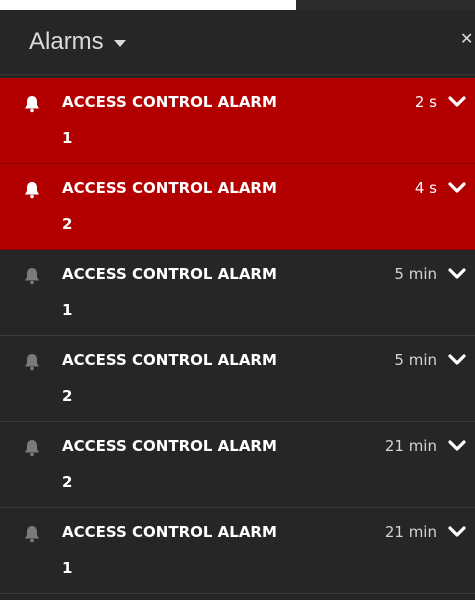  Describe the element at coordinates (66, 41) in the screenshot. I see `panel-title: Alarms` at that location.